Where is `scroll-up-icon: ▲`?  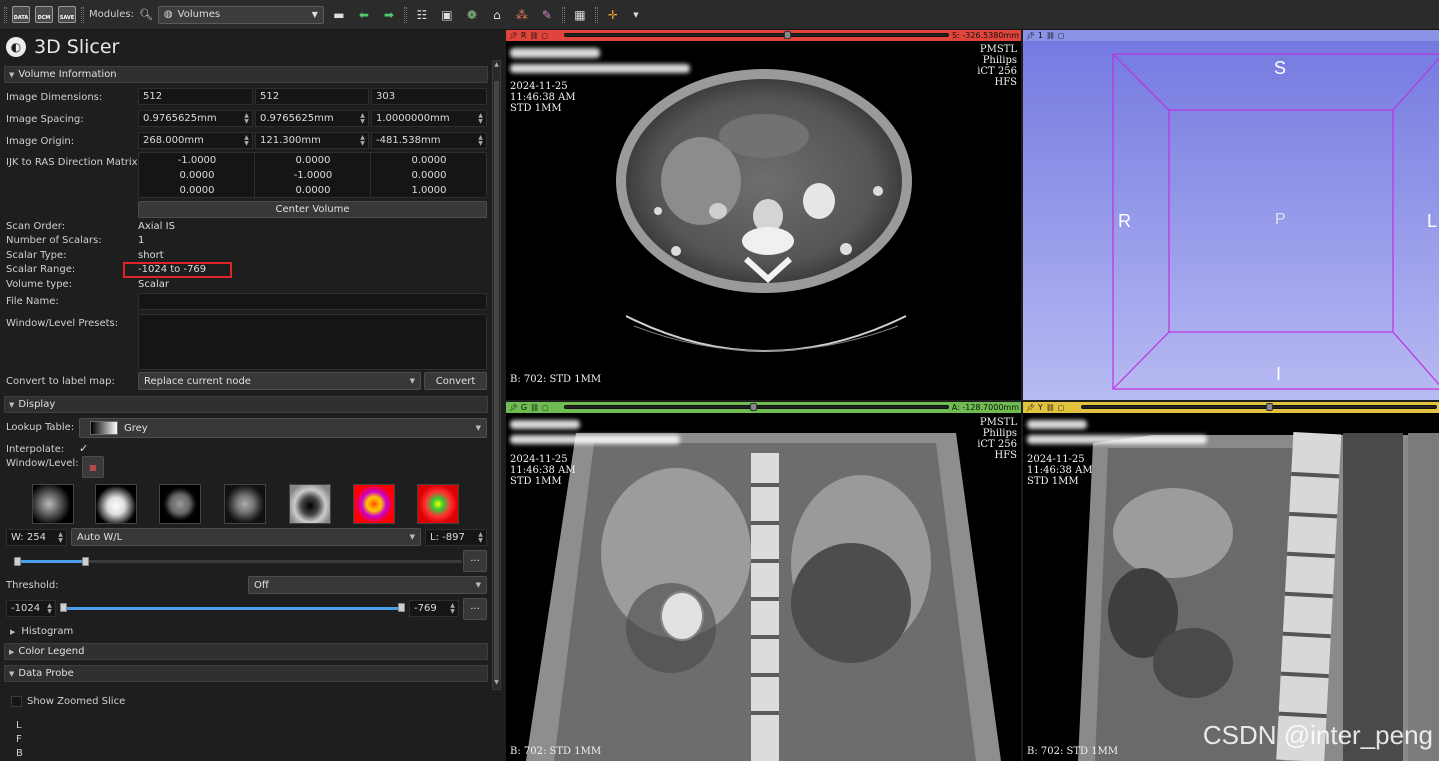 scroll-up-icon: ▲ is located at coordinates (496, 66).